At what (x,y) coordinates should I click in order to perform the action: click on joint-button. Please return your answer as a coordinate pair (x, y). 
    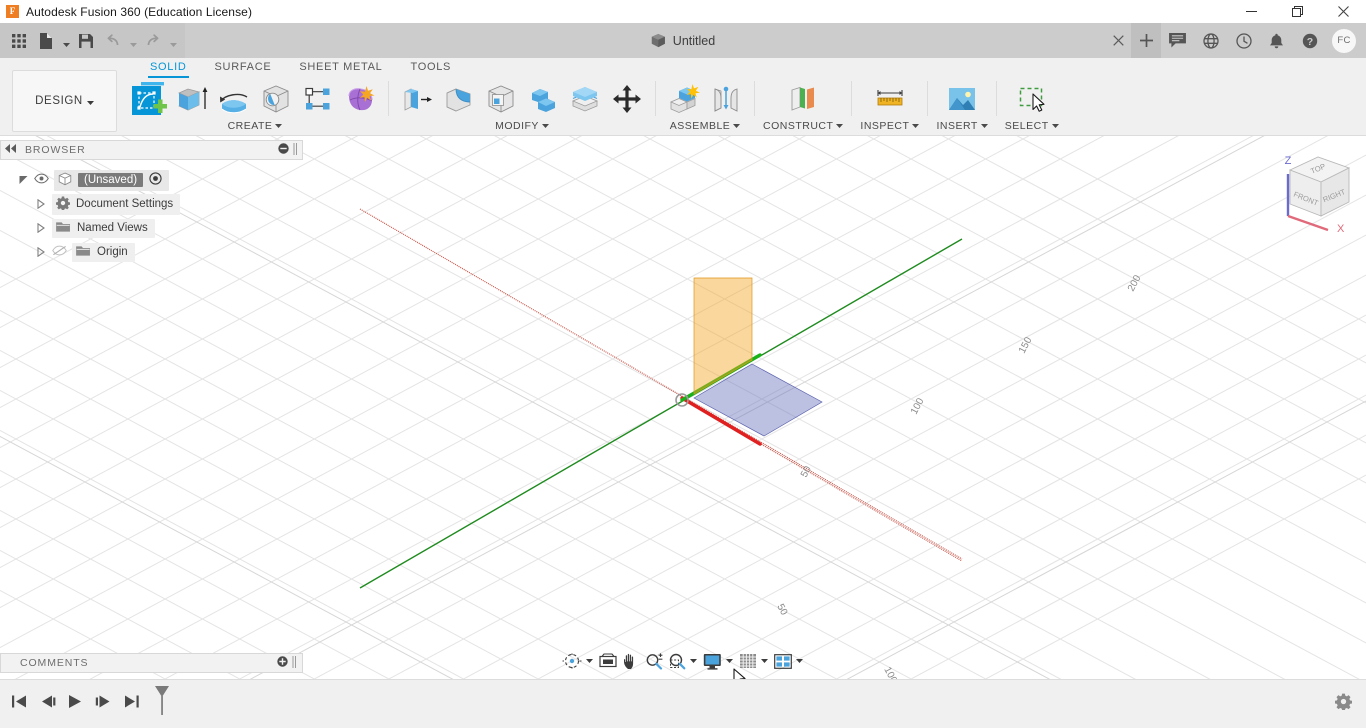
    Looking at the image, I should click on (726, 99).